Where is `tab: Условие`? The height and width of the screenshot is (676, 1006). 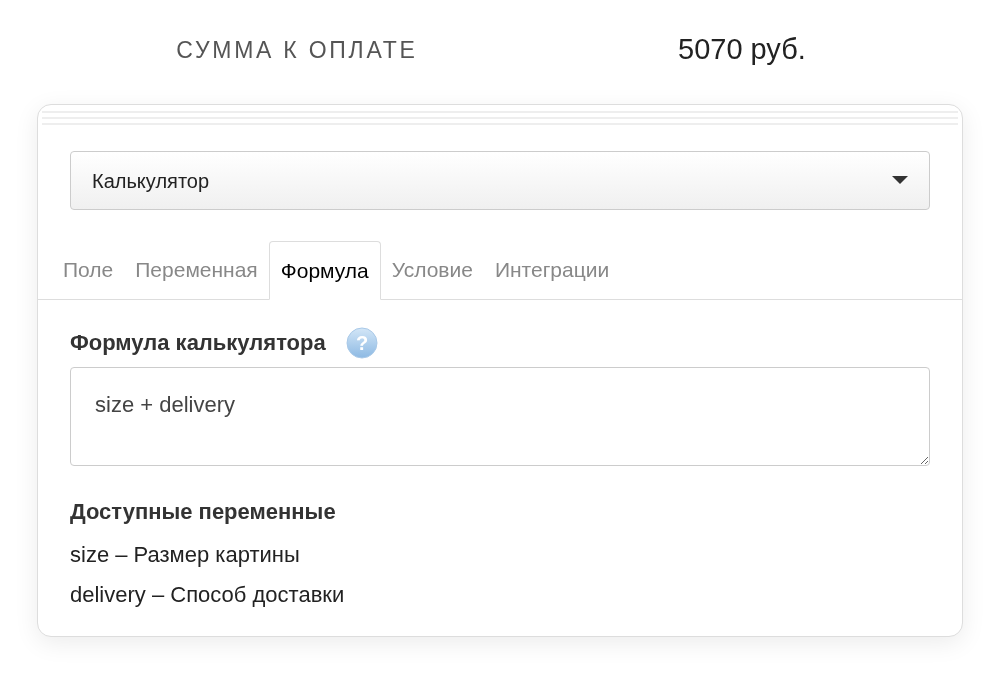 tab: Условие is located at coordinates (432, 270).